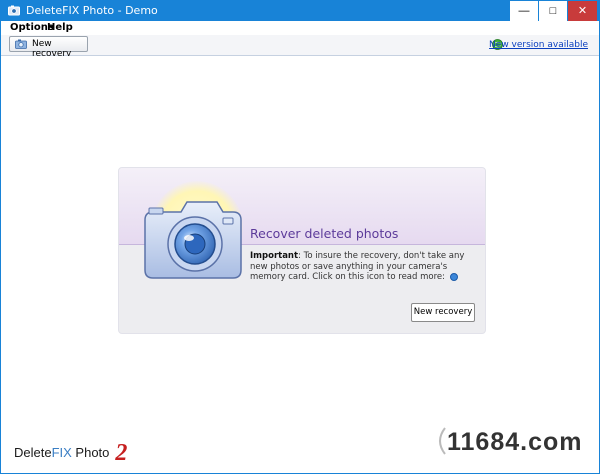  What do you see at coordinates (552, 11) in the screenshot?
I see `maximize-button: □` at bounding box center [552, 11].